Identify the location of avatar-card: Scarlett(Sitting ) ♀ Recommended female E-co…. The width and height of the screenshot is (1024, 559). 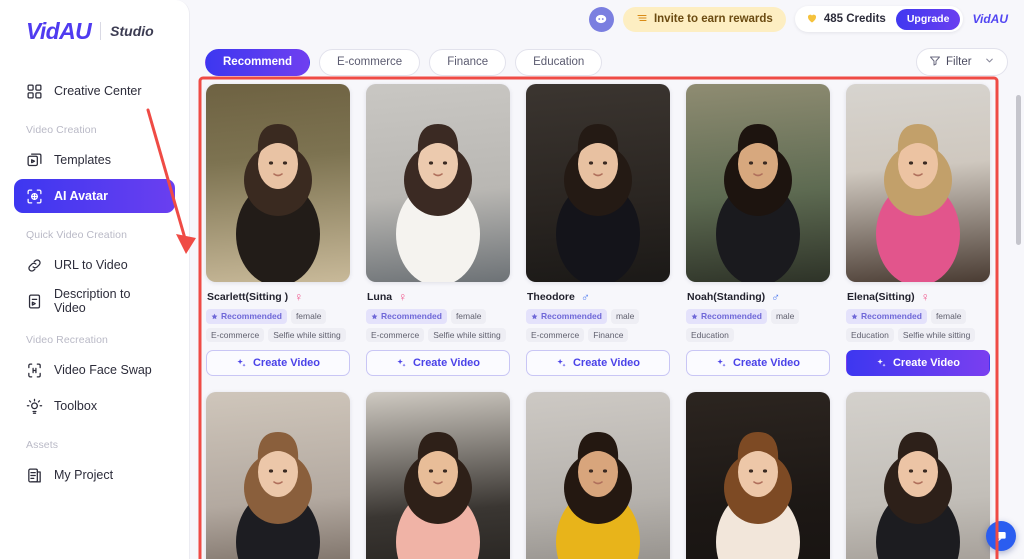
(278, 230).